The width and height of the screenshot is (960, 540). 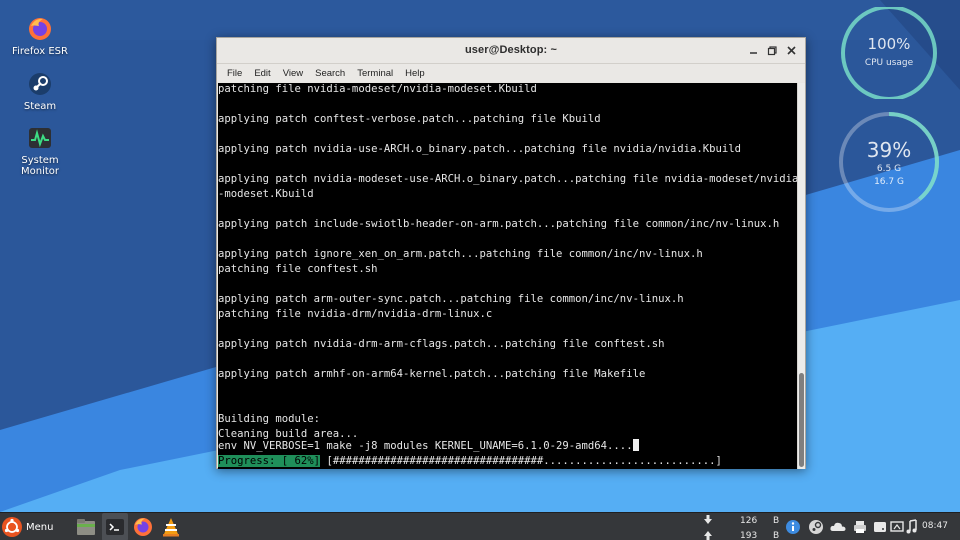 I want to click on clock: 08:47, so click(x=935, y=526).